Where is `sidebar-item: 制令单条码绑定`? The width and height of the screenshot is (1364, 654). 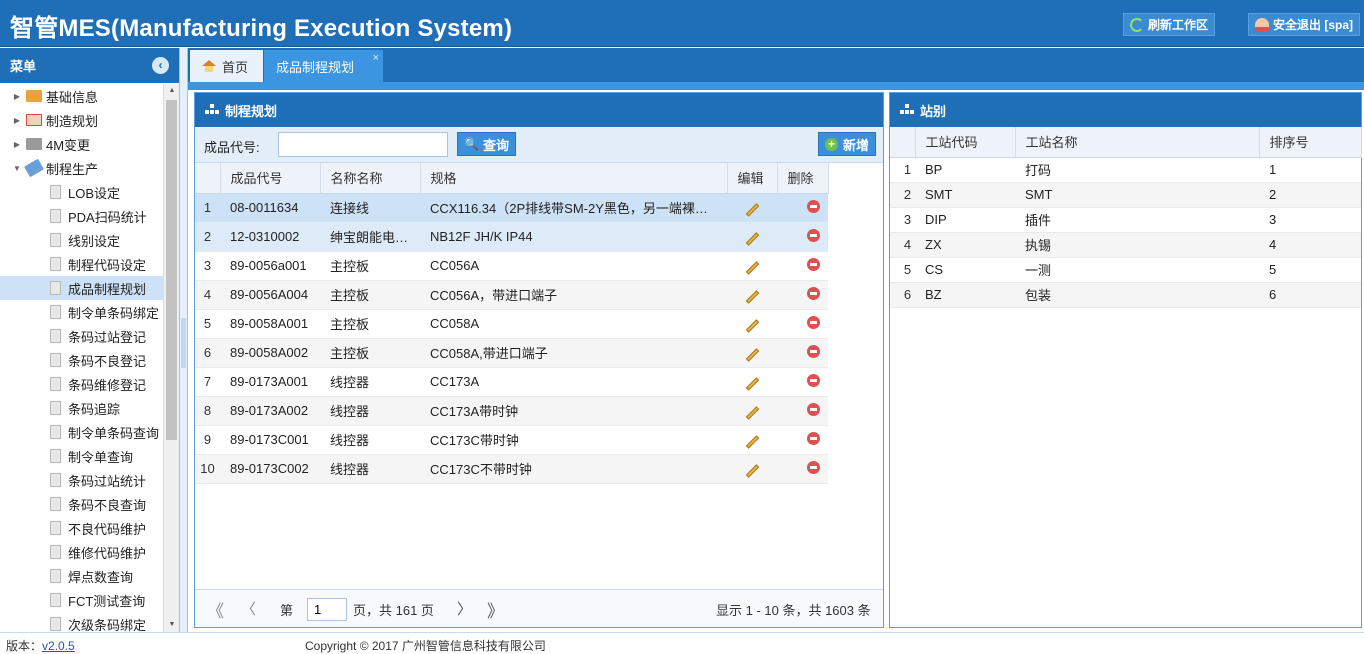 sidebar-item: 制令单条码绑定 is located at coordinates (81, 312).